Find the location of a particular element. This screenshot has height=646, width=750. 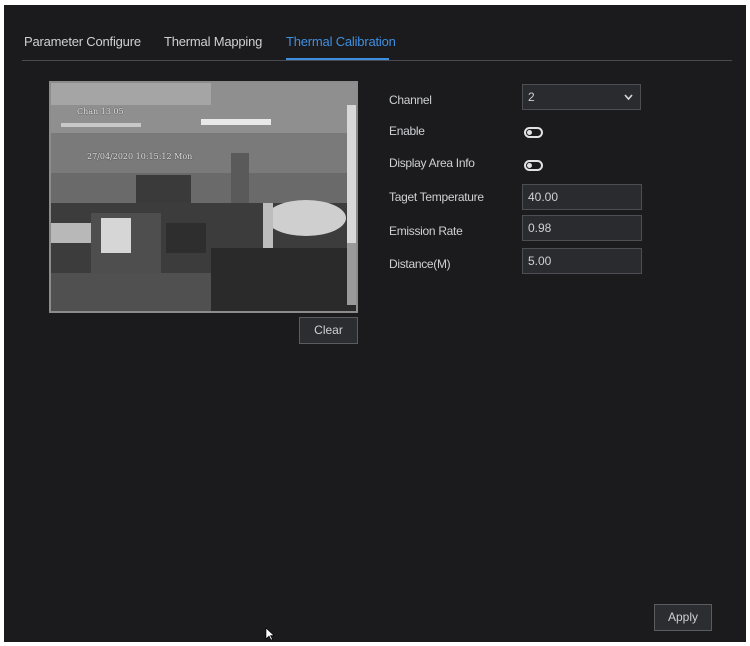

distance-input: 5.00 is located at coordinates (582, 261).